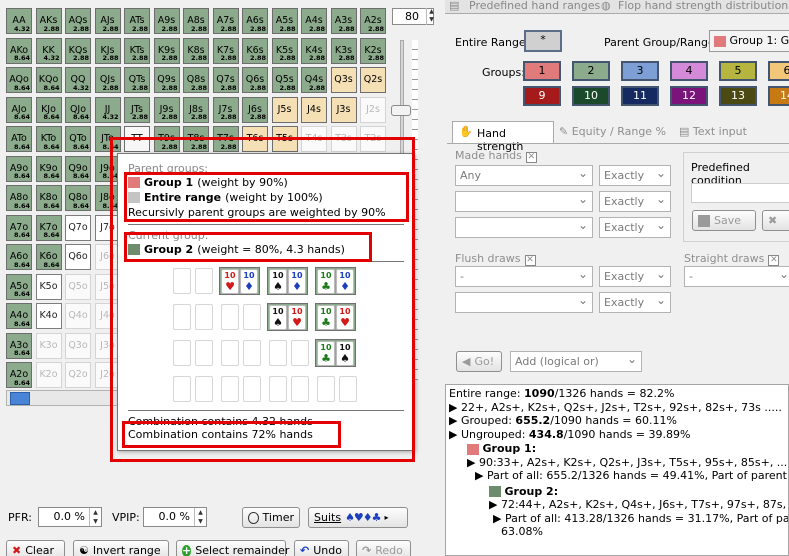 This screenshot has height=556, width=789. What do you see at coordinates (200, 517) in the screenshot?
I see `vpip-spinner: ▲ ▼` at bounding box center [200, 517].